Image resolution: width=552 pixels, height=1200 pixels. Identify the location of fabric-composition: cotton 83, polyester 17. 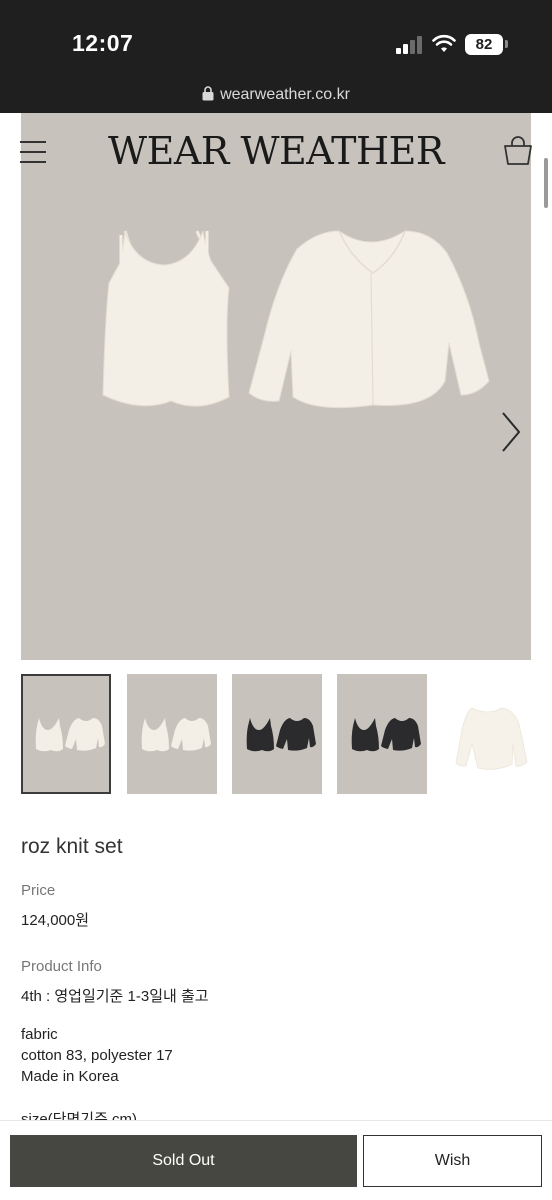
(97, 1055).